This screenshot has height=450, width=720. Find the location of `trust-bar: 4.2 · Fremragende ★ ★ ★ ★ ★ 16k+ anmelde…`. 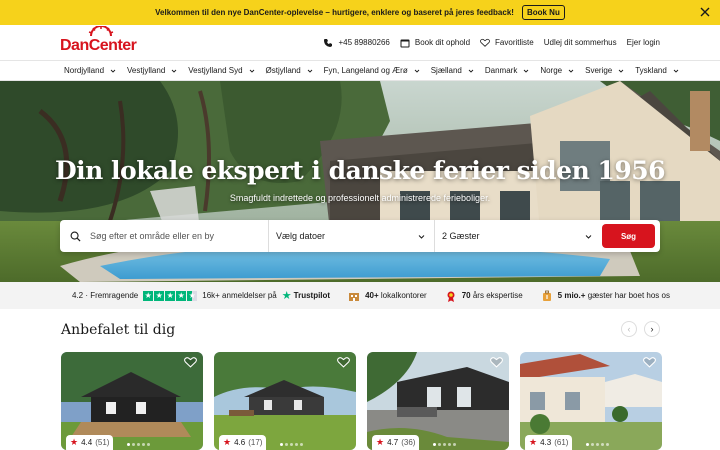

trust-bar: 4.2 · Fremragende ★ ★ ★ ★ ★ 16k+ anmelde… is located at coordinates (360, 295).